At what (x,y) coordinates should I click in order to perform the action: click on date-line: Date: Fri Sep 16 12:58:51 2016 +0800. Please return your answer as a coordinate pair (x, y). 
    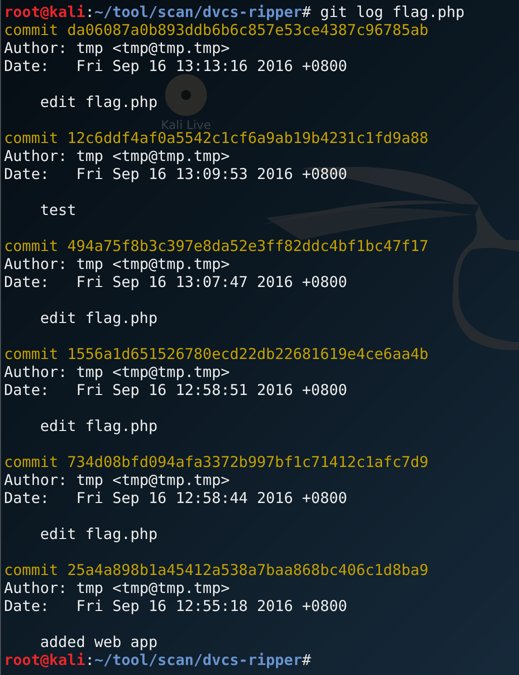
    Looking at the image, I should click on (176, 390).